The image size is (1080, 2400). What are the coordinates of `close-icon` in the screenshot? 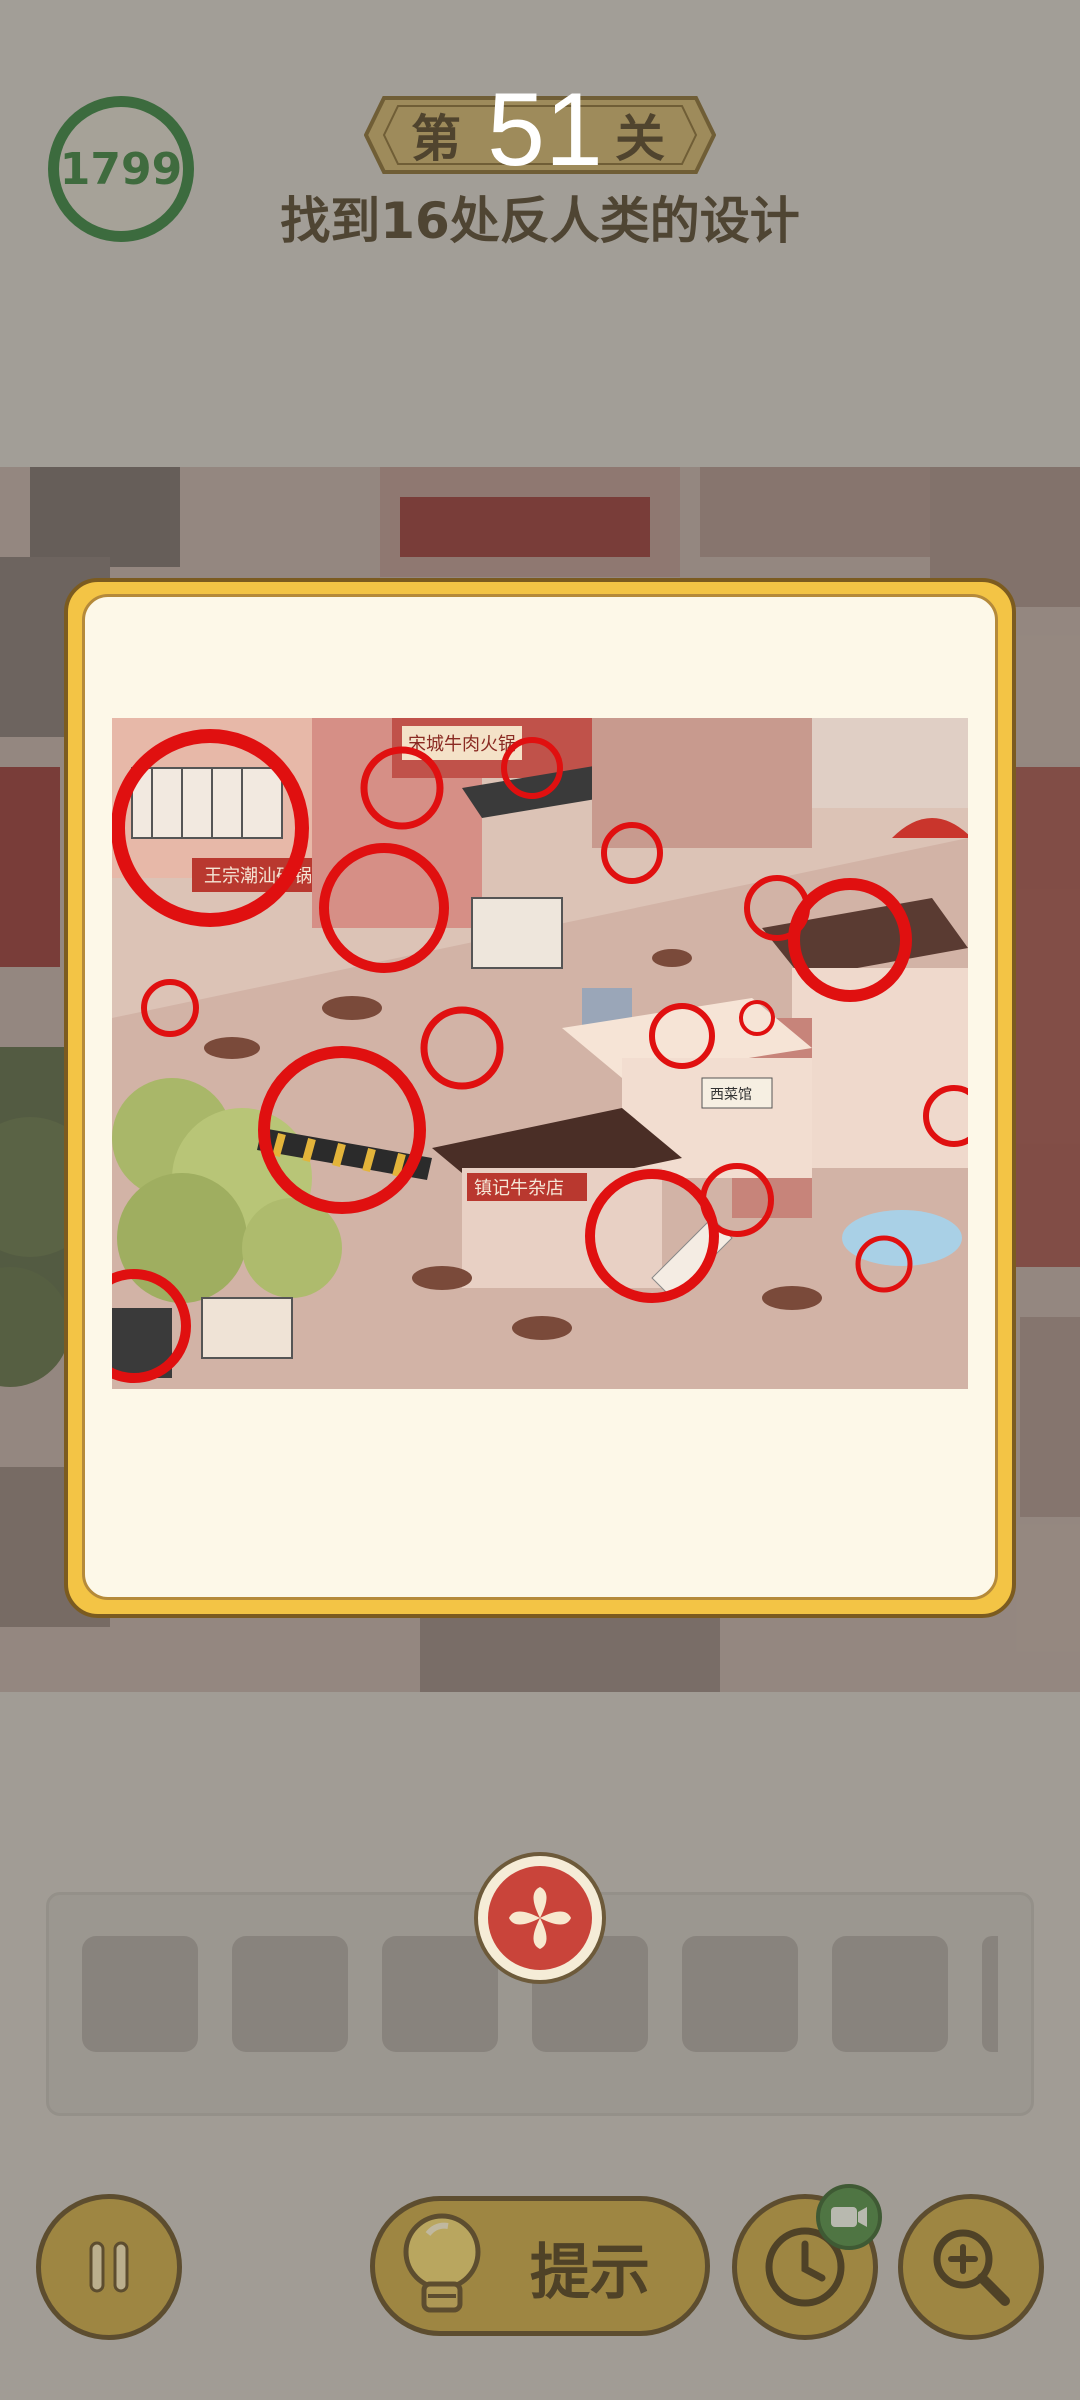 It's located at (540, 1918).